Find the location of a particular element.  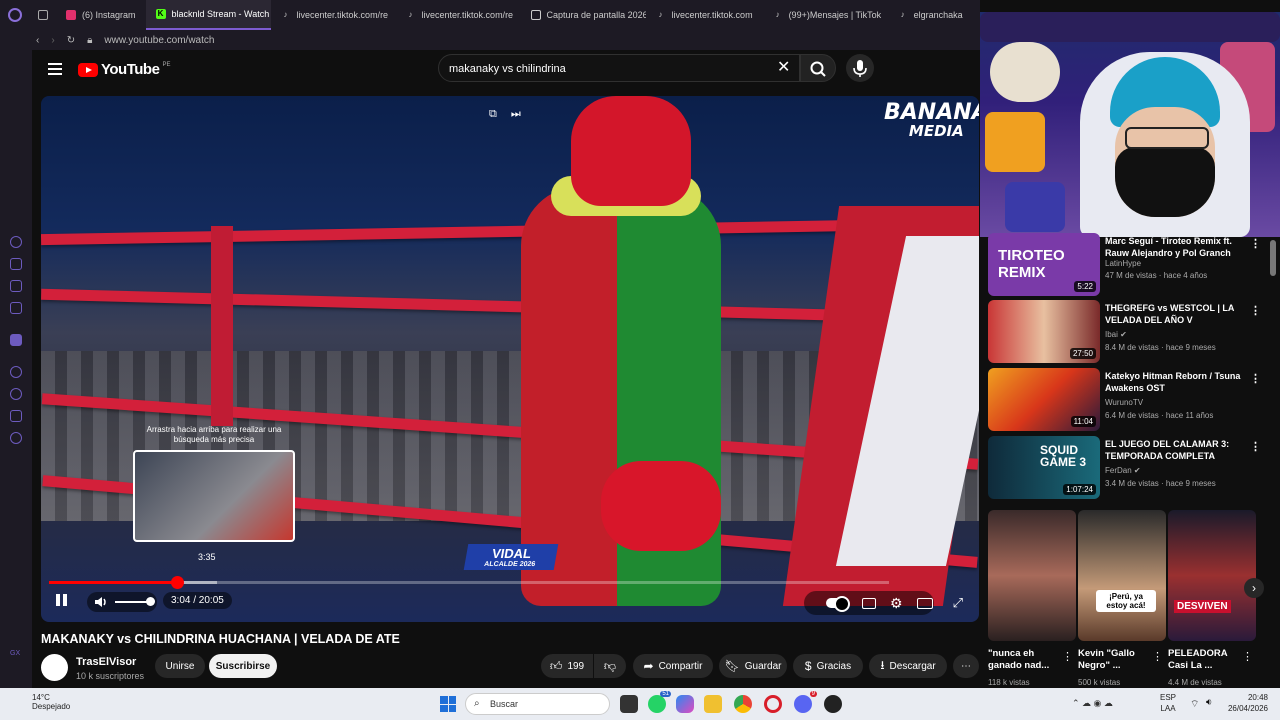

thumbs-down-icon: 👎︎ is located at coordinates (610, 665).